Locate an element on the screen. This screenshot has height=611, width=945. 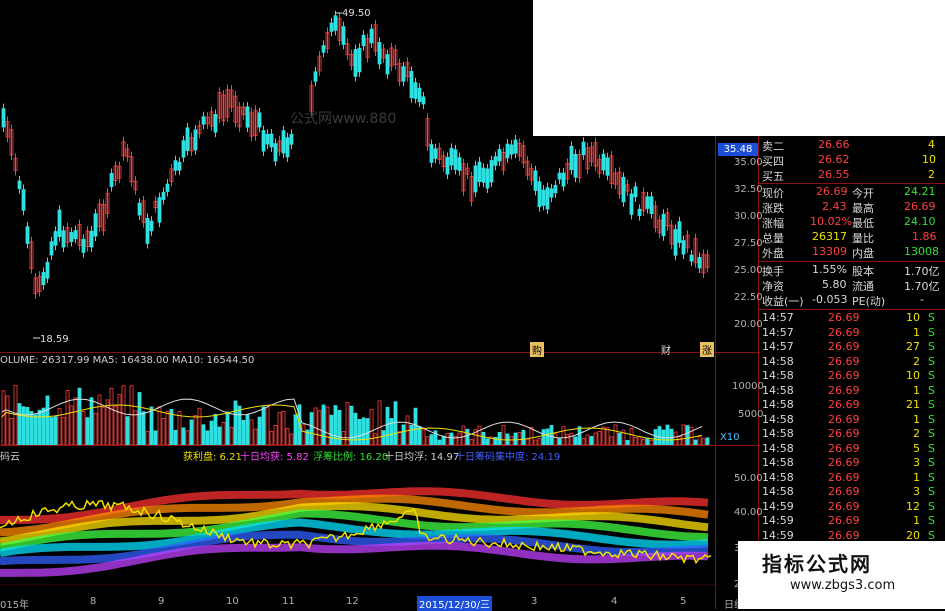
date-label: 10 is located at coordinates (232, 601).